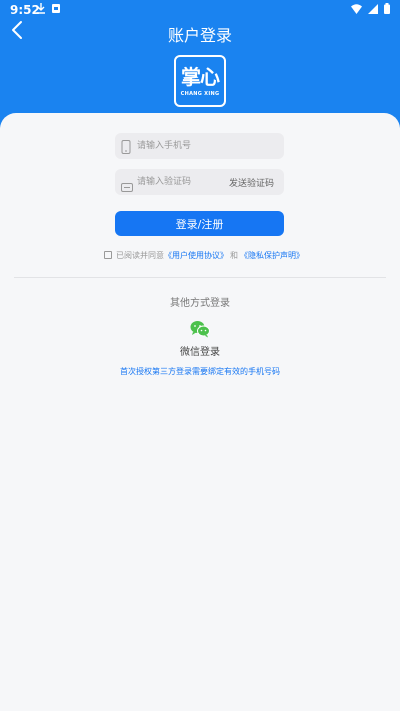  Describe the element at coordinates (199, 182) in the screenshot. I see `code-field: 发送验证码` at that location.